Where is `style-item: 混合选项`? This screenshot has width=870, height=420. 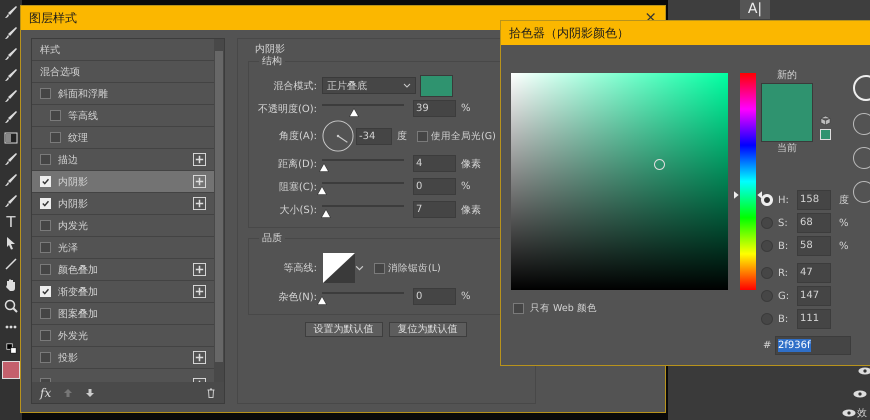
style-item: 混合选项 is located at coordinates (123, 72).